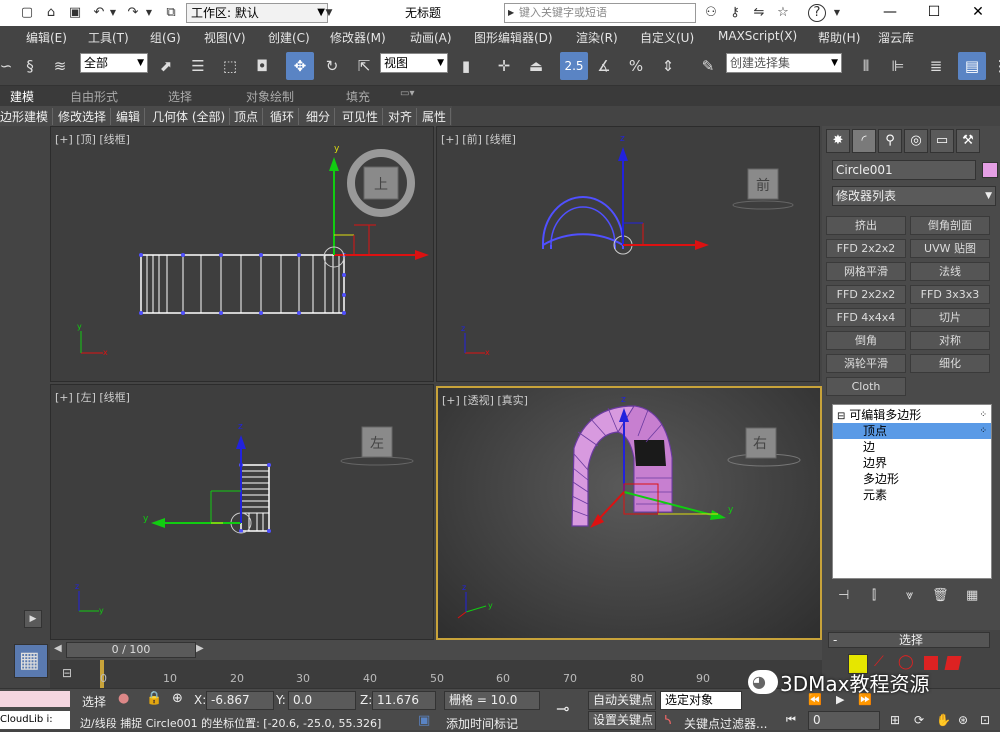  I want to click on select-move-icon: ✥, so click(300, 66).